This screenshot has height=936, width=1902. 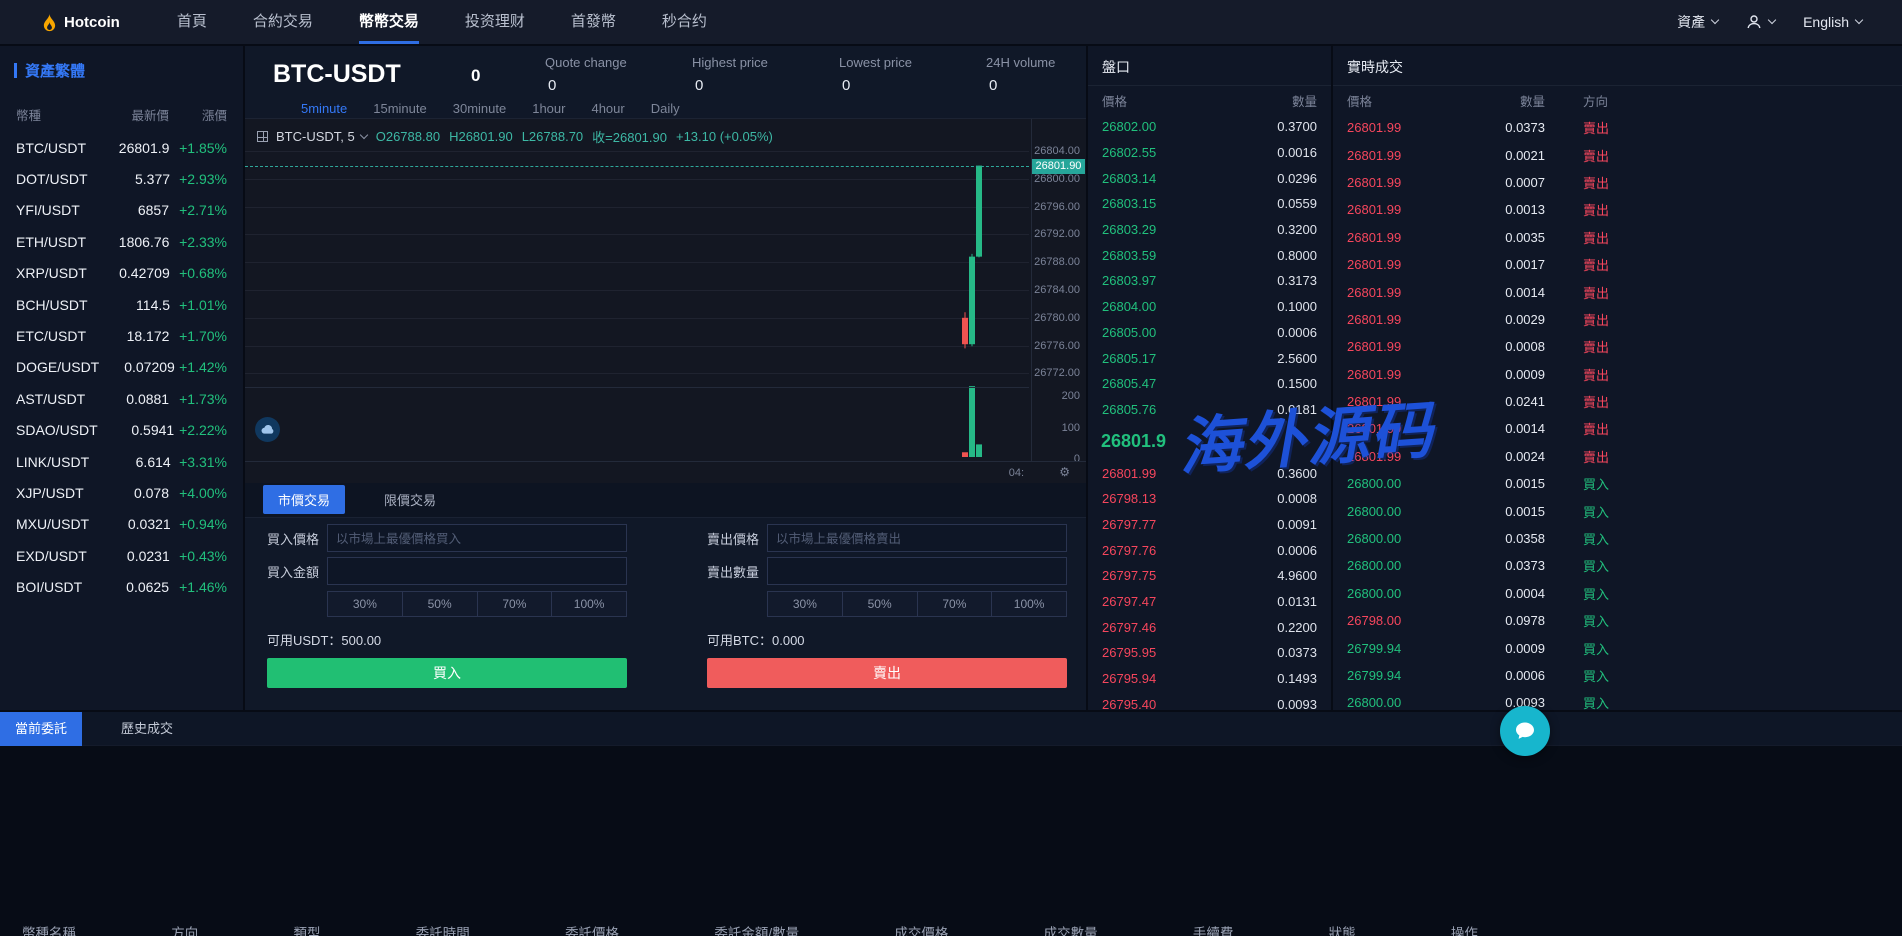 What do you see at coordinates (1209, 204) in the screenshot?
I see `orderbook-row: 26803.15 0.0559` at bounding box center [1209, 204].